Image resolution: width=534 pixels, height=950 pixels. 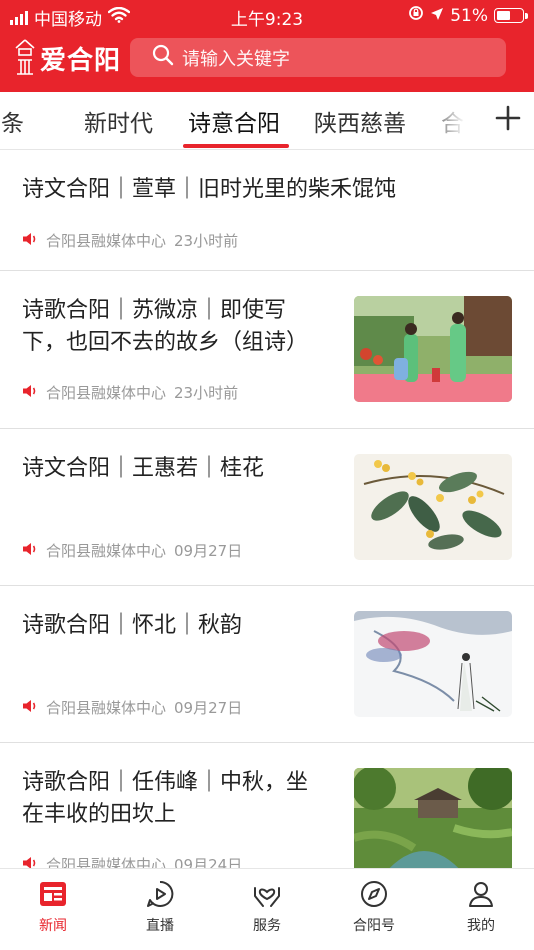 I want to click on channel-tabs: 头条 新时代 诗意合阳 陕西慈善 合阳, so click(x=267, y=121).